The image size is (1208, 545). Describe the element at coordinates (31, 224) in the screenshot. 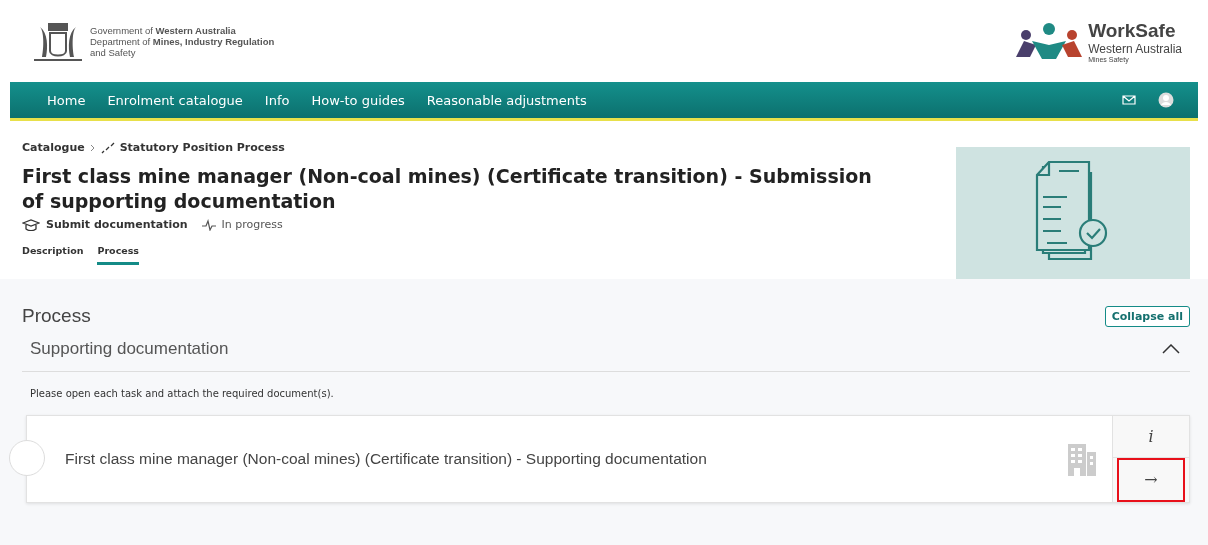

I see `graduation-cap-icon` at that location.